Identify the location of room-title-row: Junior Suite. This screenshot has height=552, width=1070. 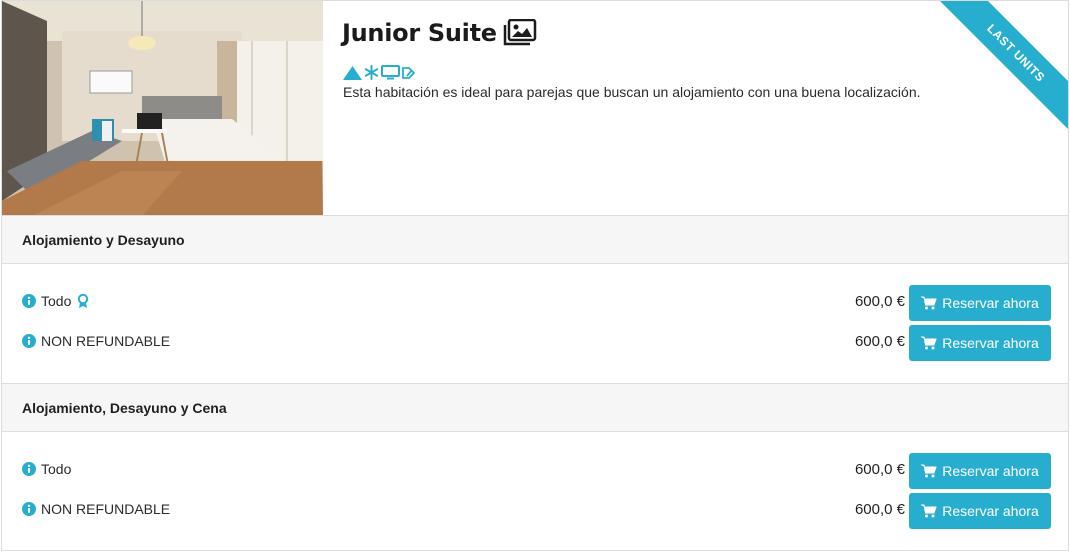
(439, 33).